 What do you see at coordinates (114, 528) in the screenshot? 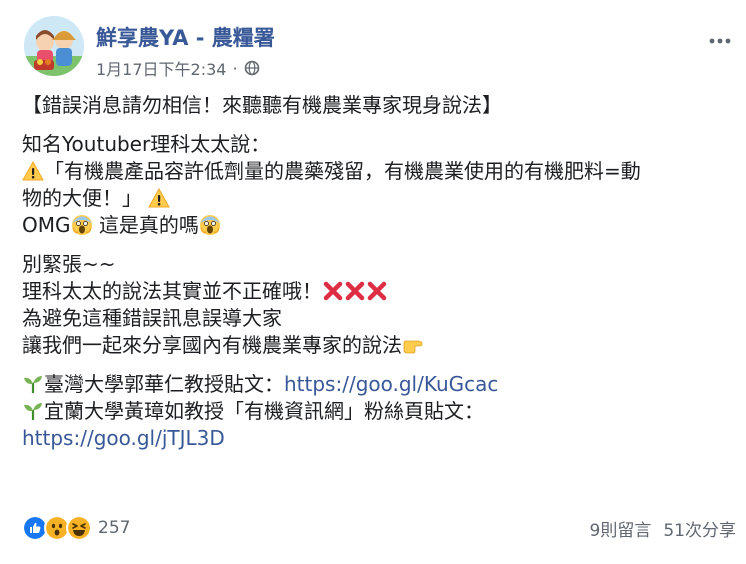
I see `reaction-count: 257` at bounding box center [114, 528].